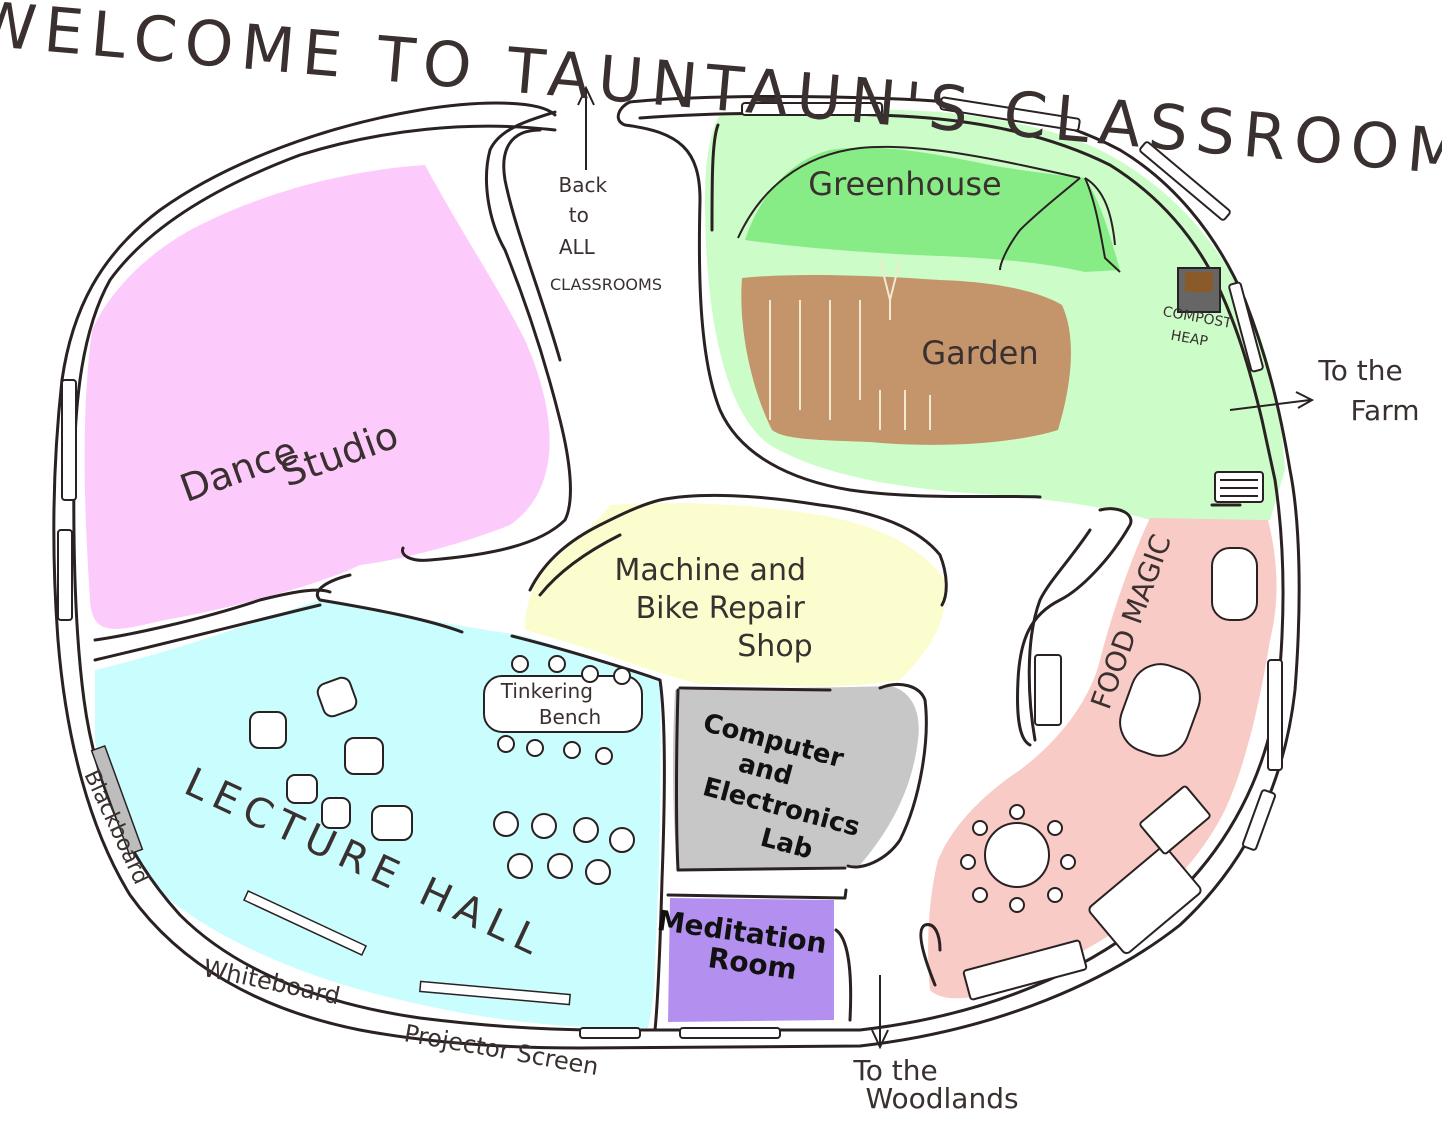 The width and height of the screenshot is (1442, 1137). Describe the element at coordinates (979, 353) in the screenshot. I see `garden-label: Garden` at that location.